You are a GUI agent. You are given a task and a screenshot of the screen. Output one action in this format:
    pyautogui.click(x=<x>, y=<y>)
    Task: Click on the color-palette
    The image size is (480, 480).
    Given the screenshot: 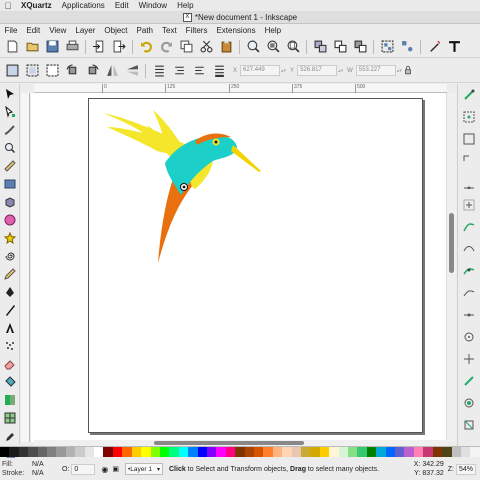 What is the action you would take?
    pyautogui.click(x=240, y=451)
    